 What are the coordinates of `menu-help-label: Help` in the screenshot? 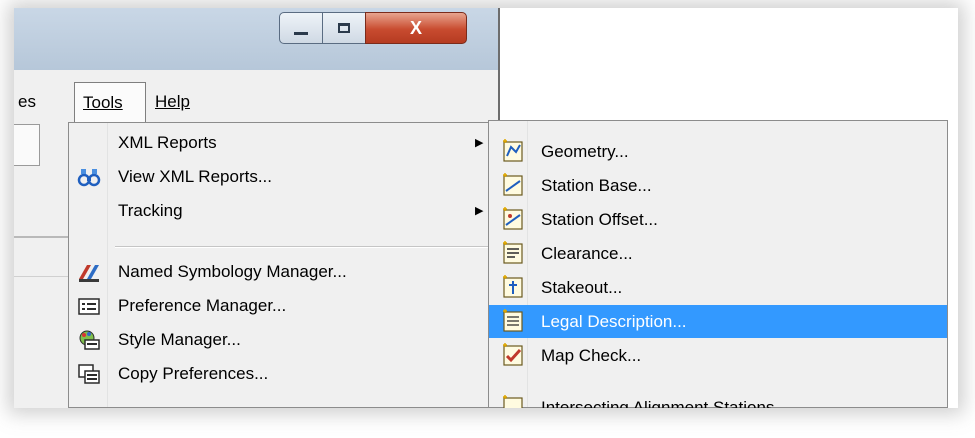 It's located at (172, 101).